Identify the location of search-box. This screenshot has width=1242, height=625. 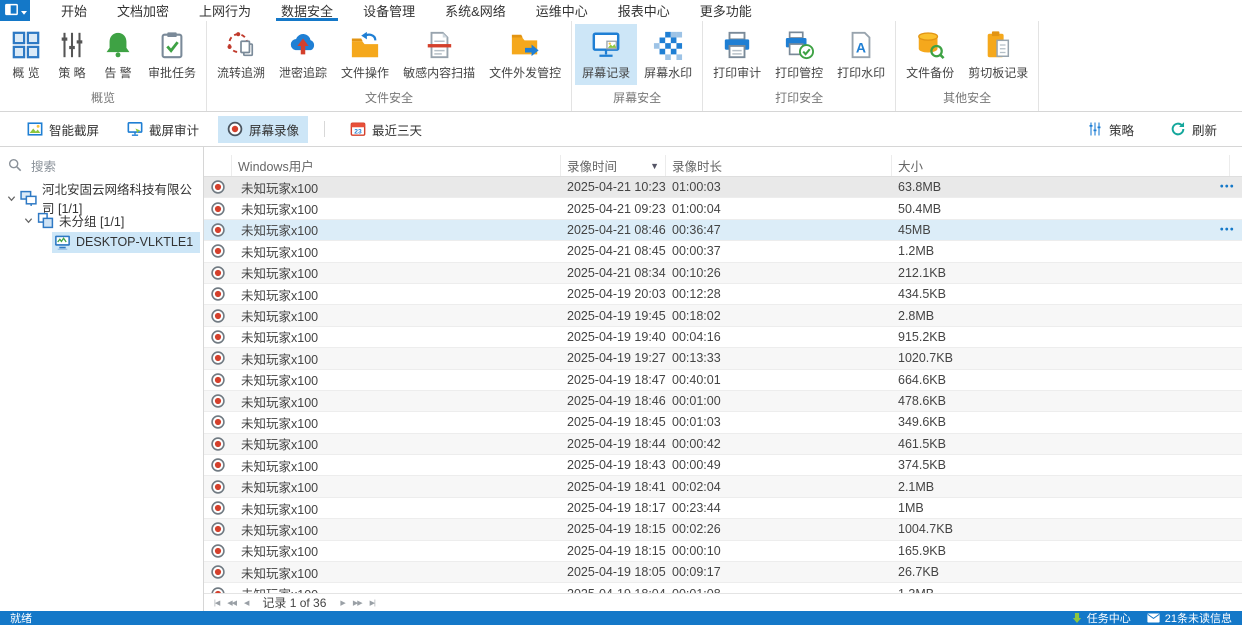
(101, 167).